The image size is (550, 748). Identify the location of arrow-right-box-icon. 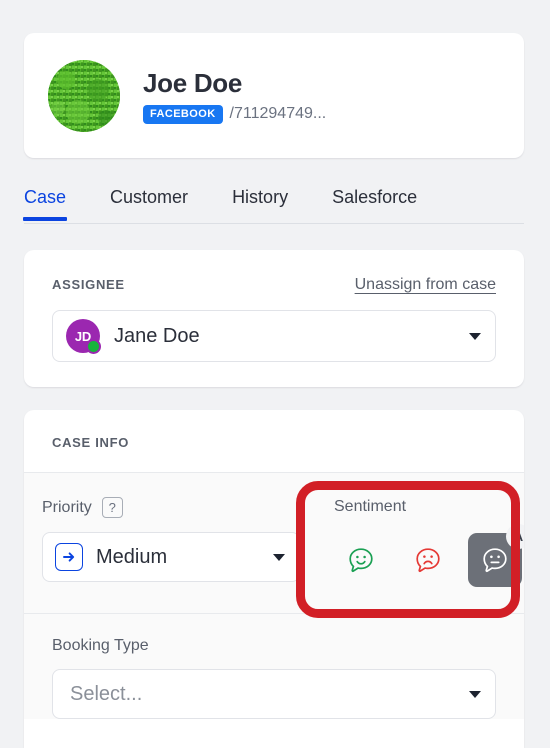
(69, 557).